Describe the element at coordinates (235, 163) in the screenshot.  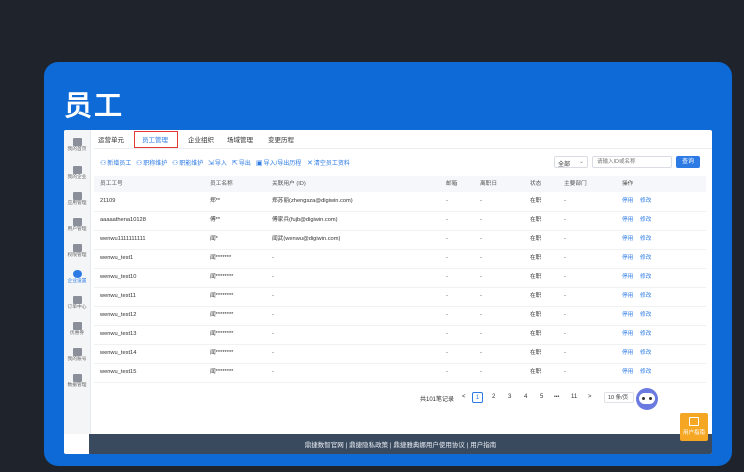
I see `export-icon: ⇱` at that location.